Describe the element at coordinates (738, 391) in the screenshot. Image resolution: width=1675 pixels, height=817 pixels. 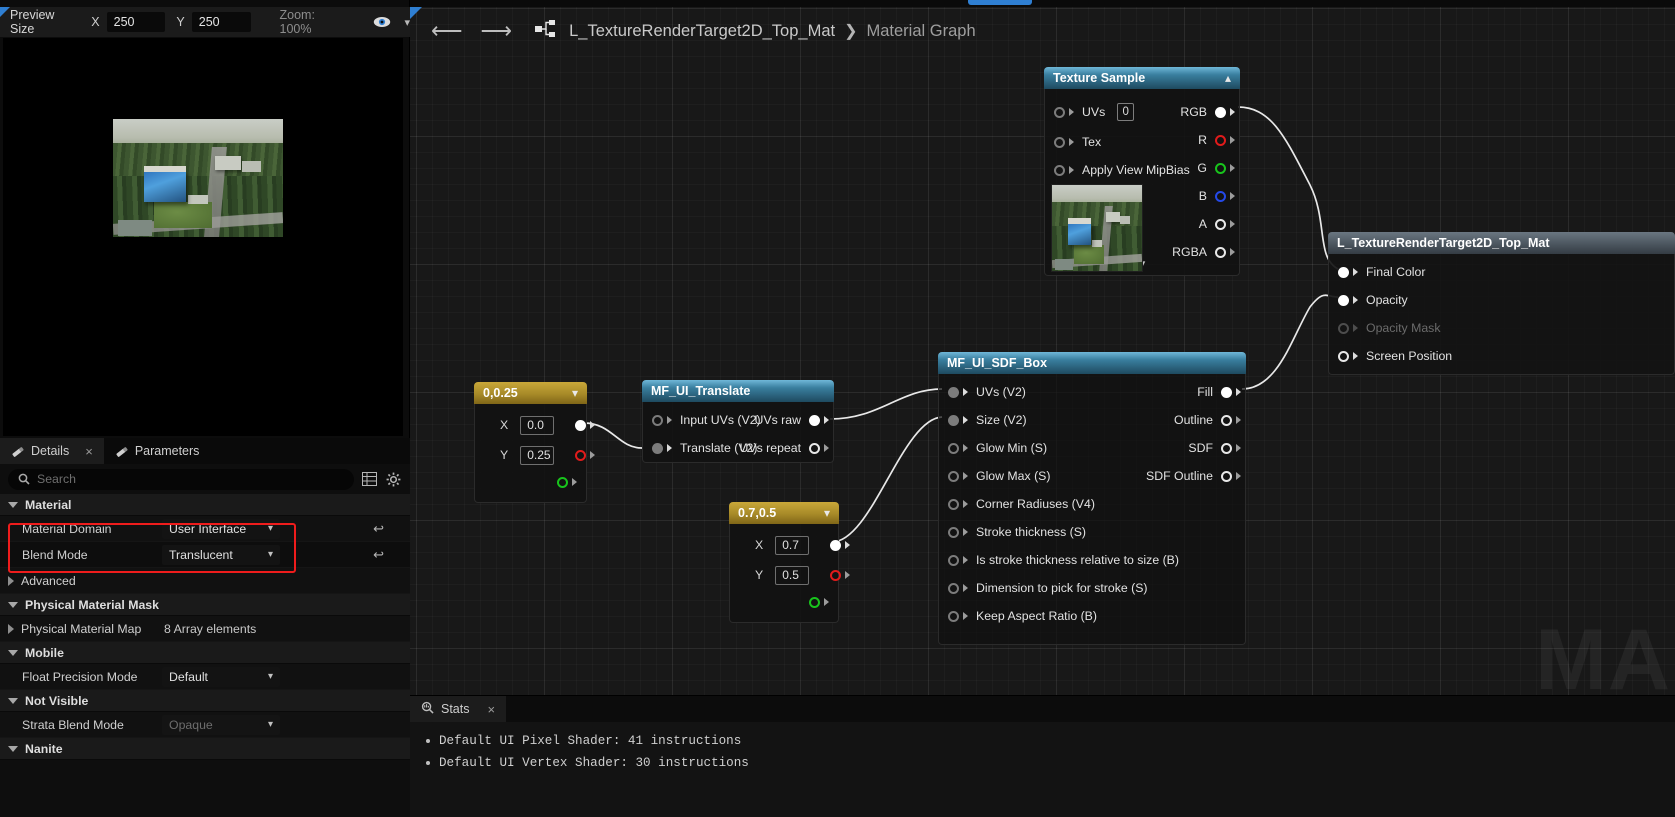
I see `node-mf-ui-translate-header: MF_UI_Translate` at that location.